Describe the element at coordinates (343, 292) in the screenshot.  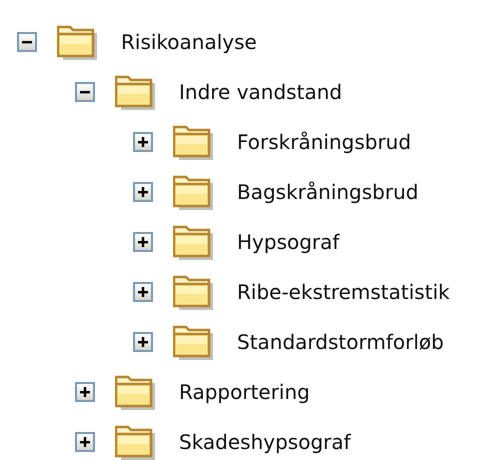
I see `tree-item-label: Ribe-ekstremstatistik` at that location.